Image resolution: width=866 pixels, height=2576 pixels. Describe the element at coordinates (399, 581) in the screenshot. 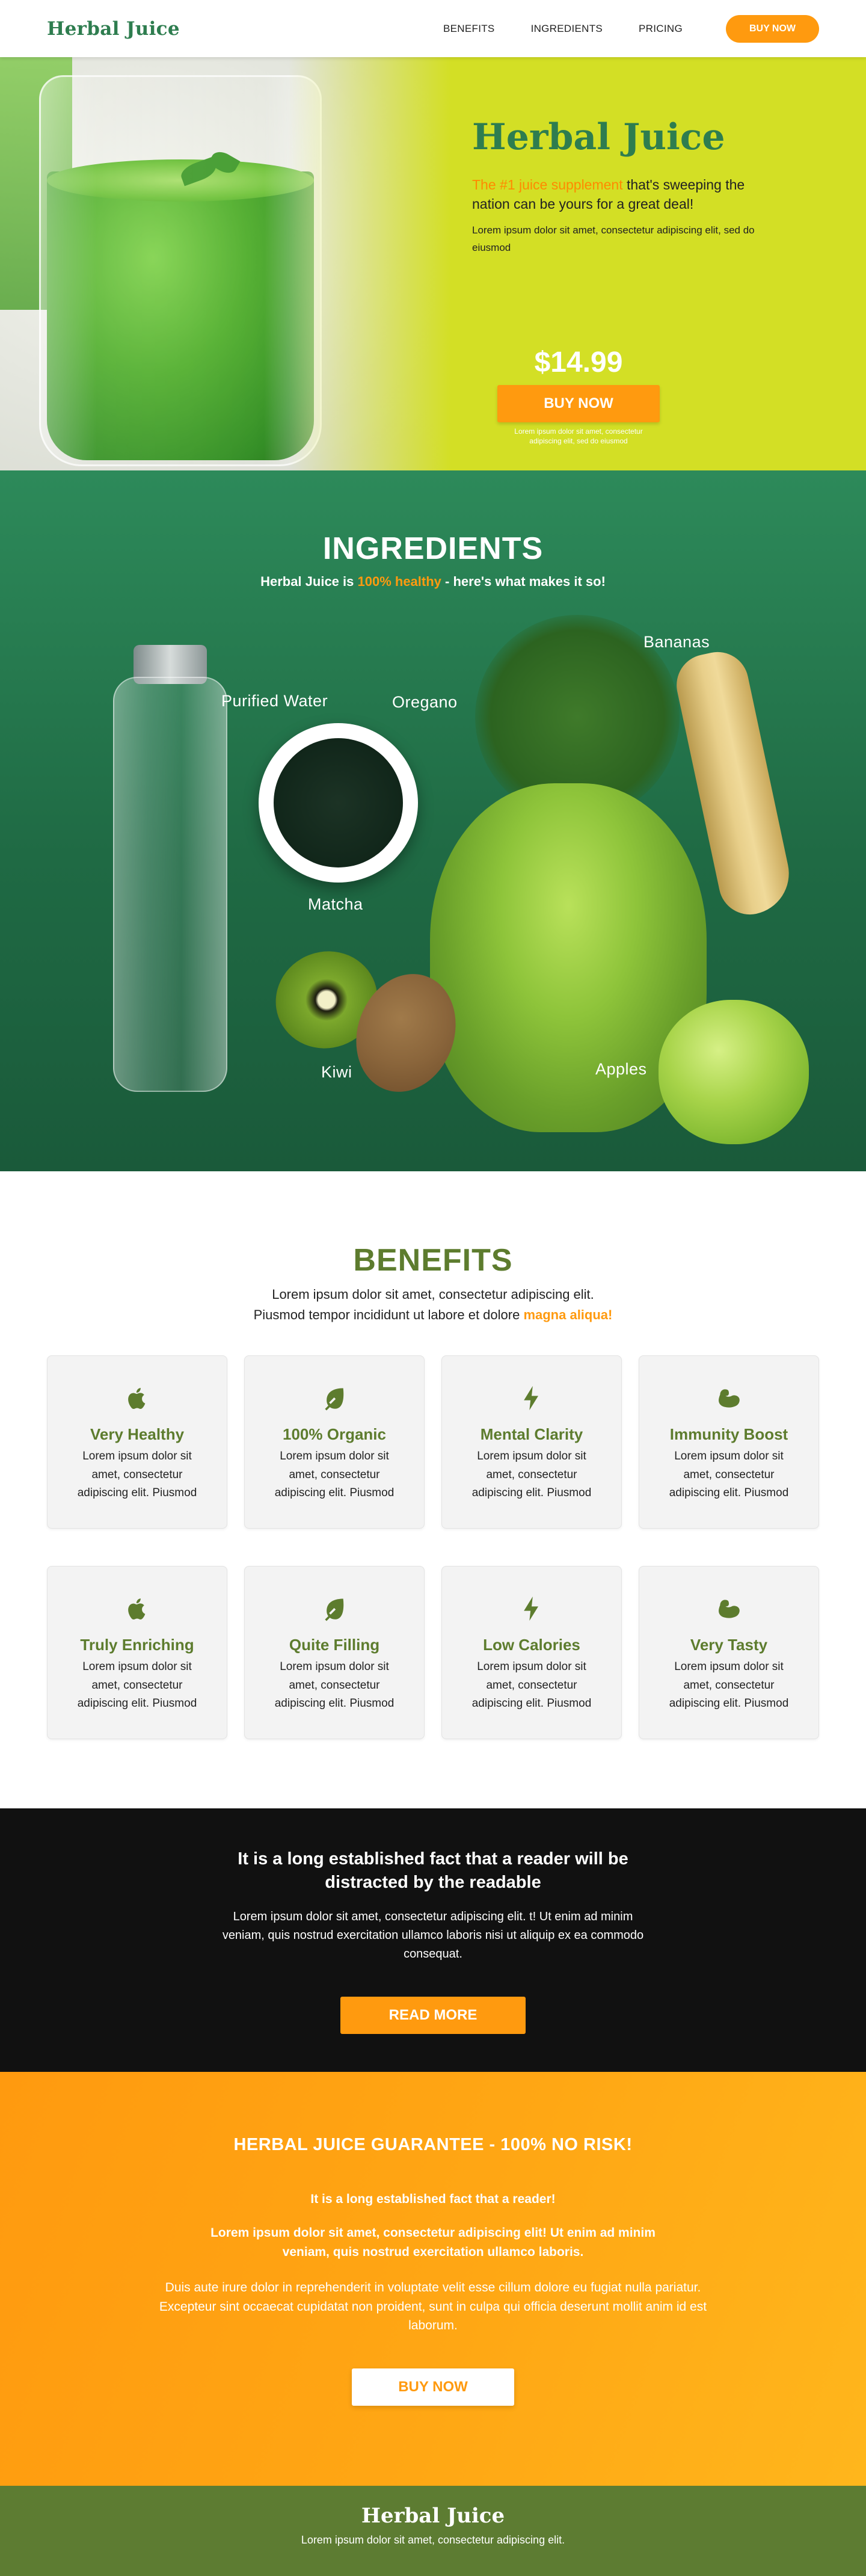

I see `ingredients-subtitle-highlight: 100% healthy` at that location.